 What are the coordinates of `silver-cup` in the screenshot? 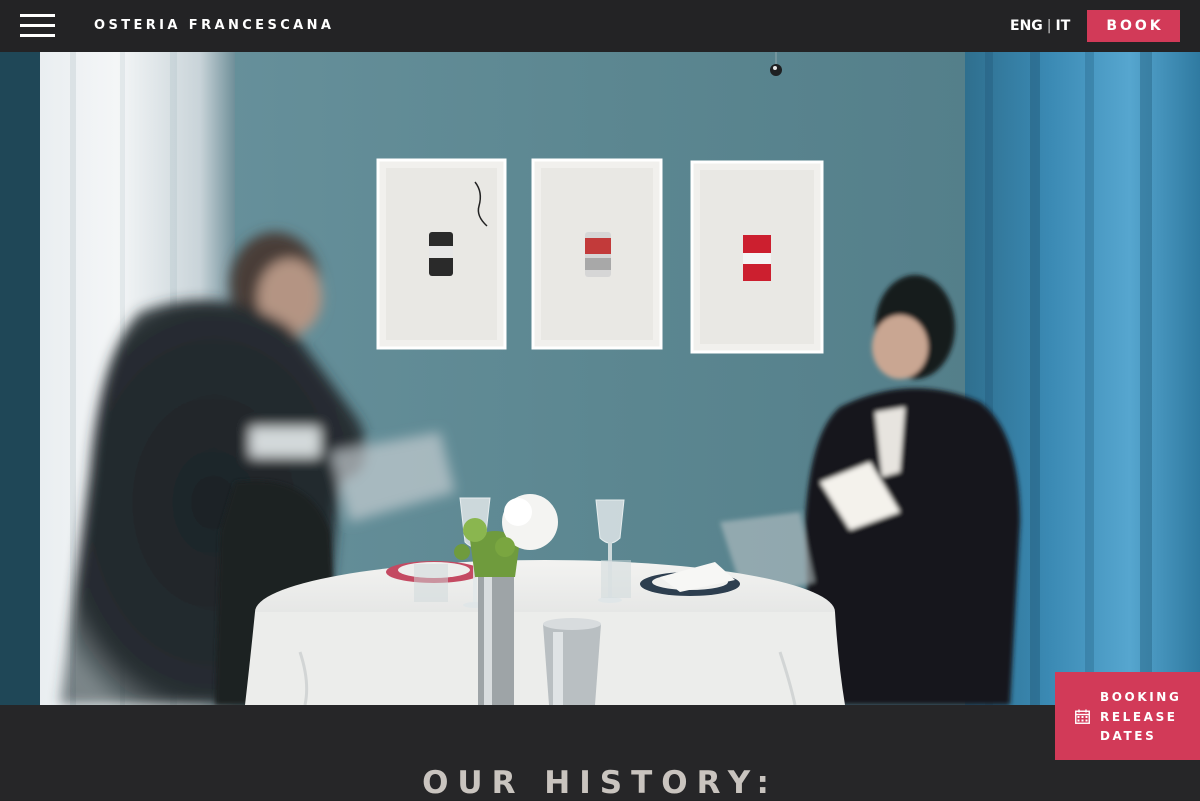 It's located at (572, 661).